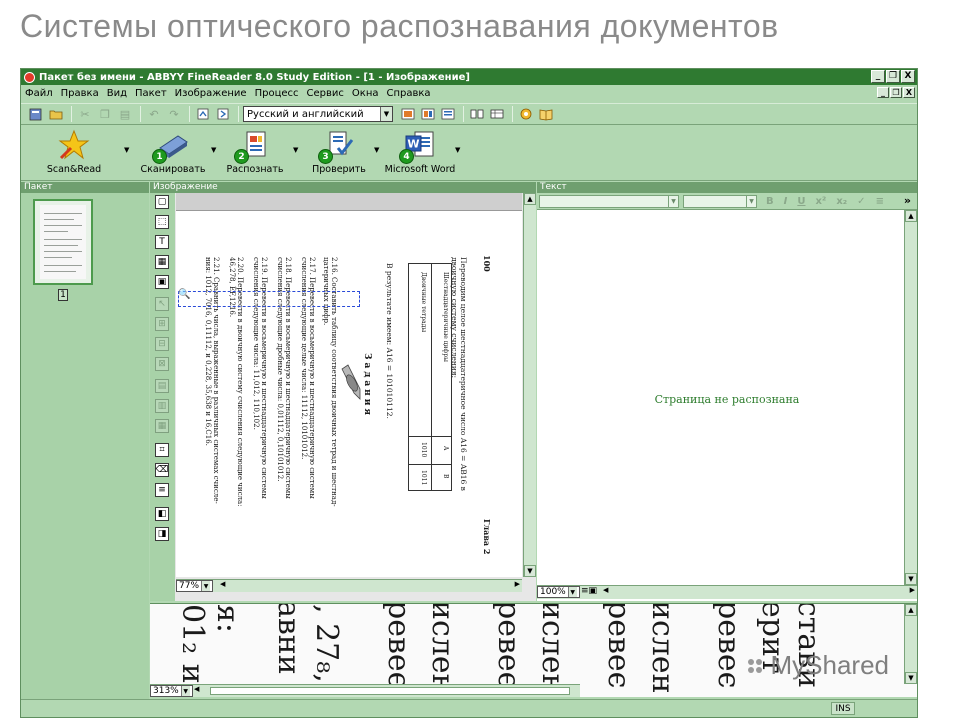 This screenshot has height=720, width=960. What do you see at coordinates (339, 153) in the screenshot?
I see `check-button: 3 Проверить` at bounding box center [339, 153].